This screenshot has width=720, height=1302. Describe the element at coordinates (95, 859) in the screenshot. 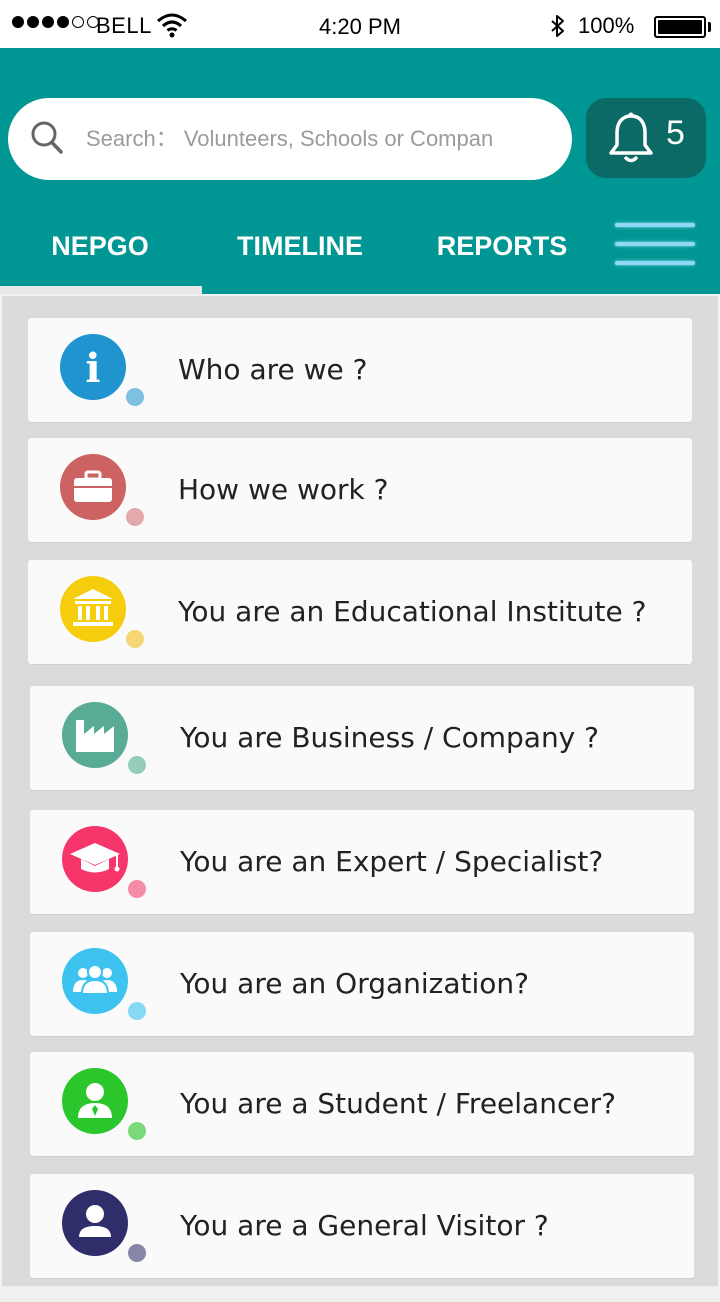

I see `graduation-cap-icon` at that location.